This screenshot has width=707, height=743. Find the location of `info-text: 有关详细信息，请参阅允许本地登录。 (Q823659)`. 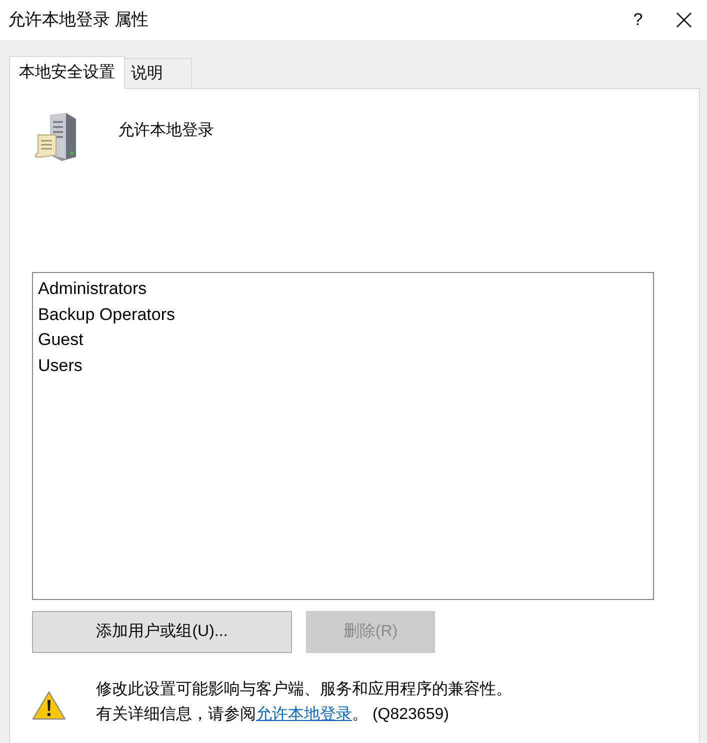

info-text: 有关详细信息，请参阅允许本地登录。 (Q823659) is located at coordinates (273, 714).